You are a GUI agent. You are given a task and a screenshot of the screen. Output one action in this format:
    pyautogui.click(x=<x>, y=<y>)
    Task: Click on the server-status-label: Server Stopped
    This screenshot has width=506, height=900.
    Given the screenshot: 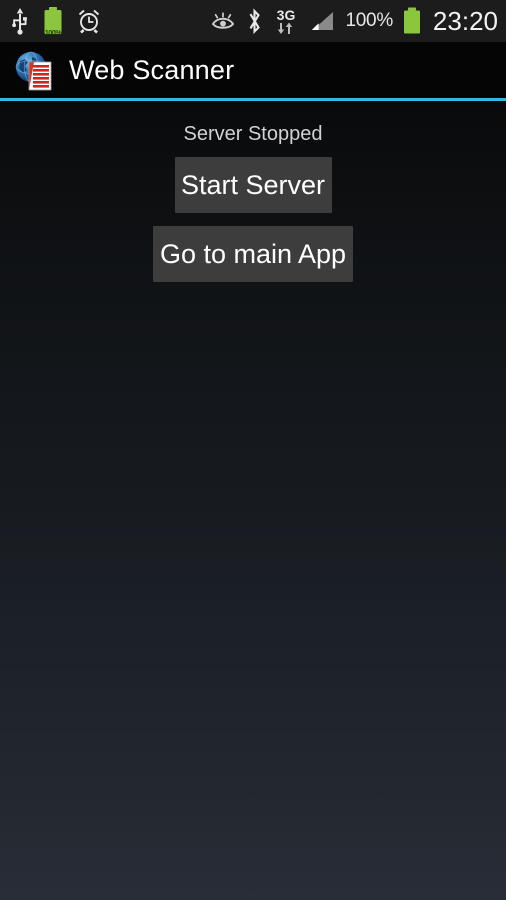 What is the action you would take?
    pyautogui.click(x=253, y=134)
    